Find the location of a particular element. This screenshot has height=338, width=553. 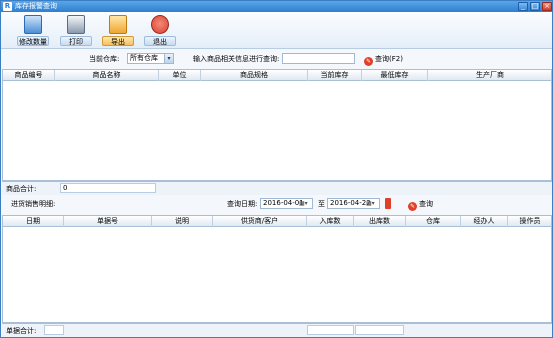

print-label: 打印 is located at coordinates (76, 41).